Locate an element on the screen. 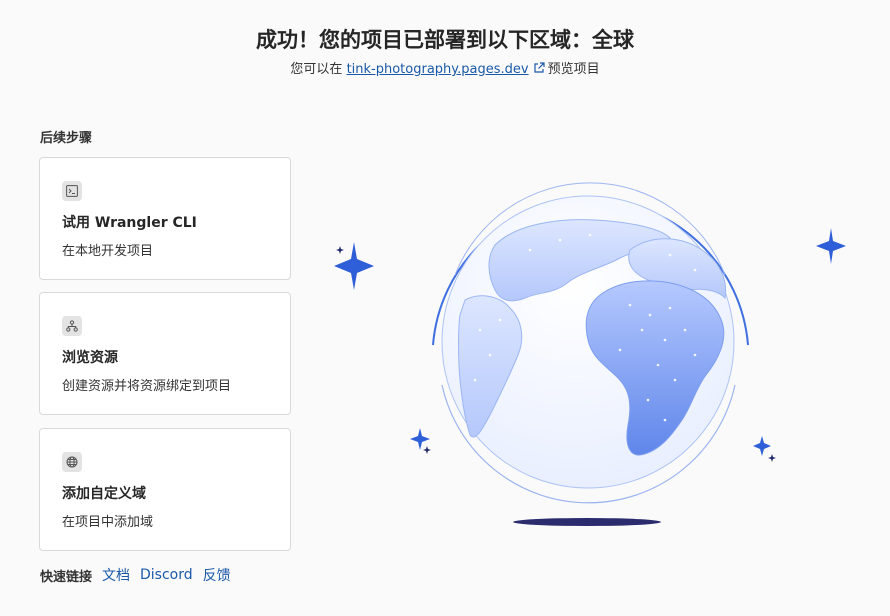  subtitle-suffix: 预览项目 is located at coordinates (573, 69).